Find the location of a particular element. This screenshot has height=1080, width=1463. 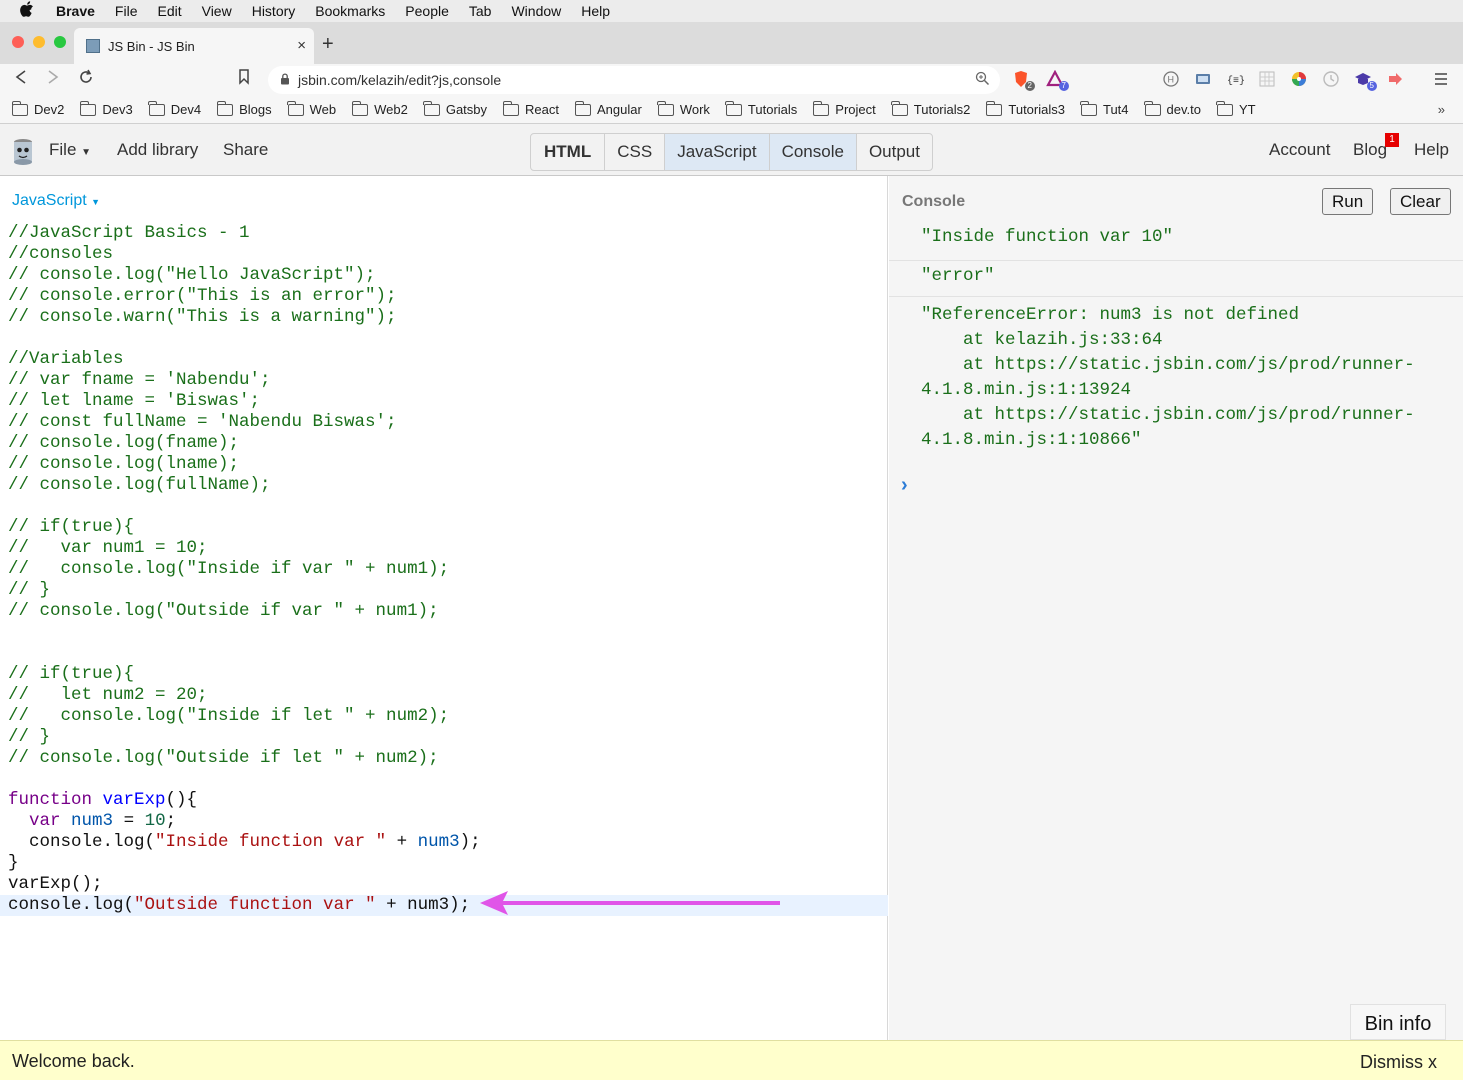

extension-screen-icon is located at coordinates (1203, 79).